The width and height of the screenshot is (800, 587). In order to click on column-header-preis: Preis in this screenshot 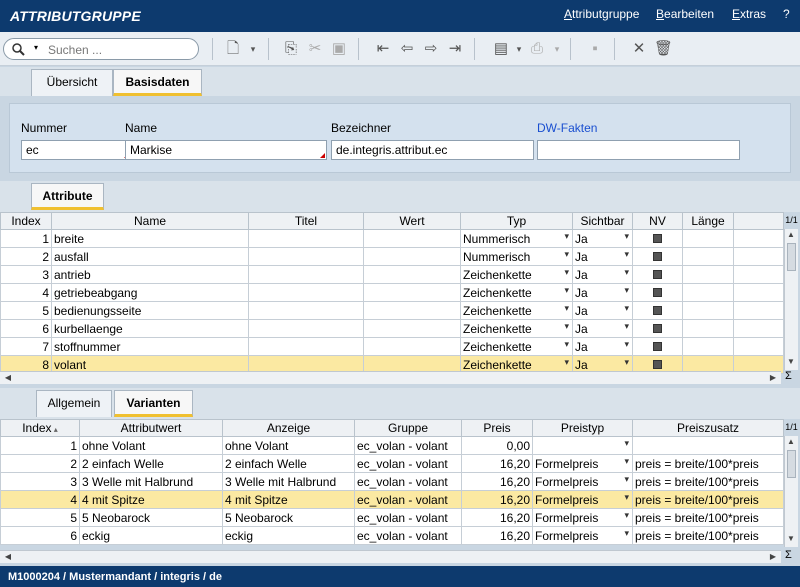, I will do `click(497, 428)`.